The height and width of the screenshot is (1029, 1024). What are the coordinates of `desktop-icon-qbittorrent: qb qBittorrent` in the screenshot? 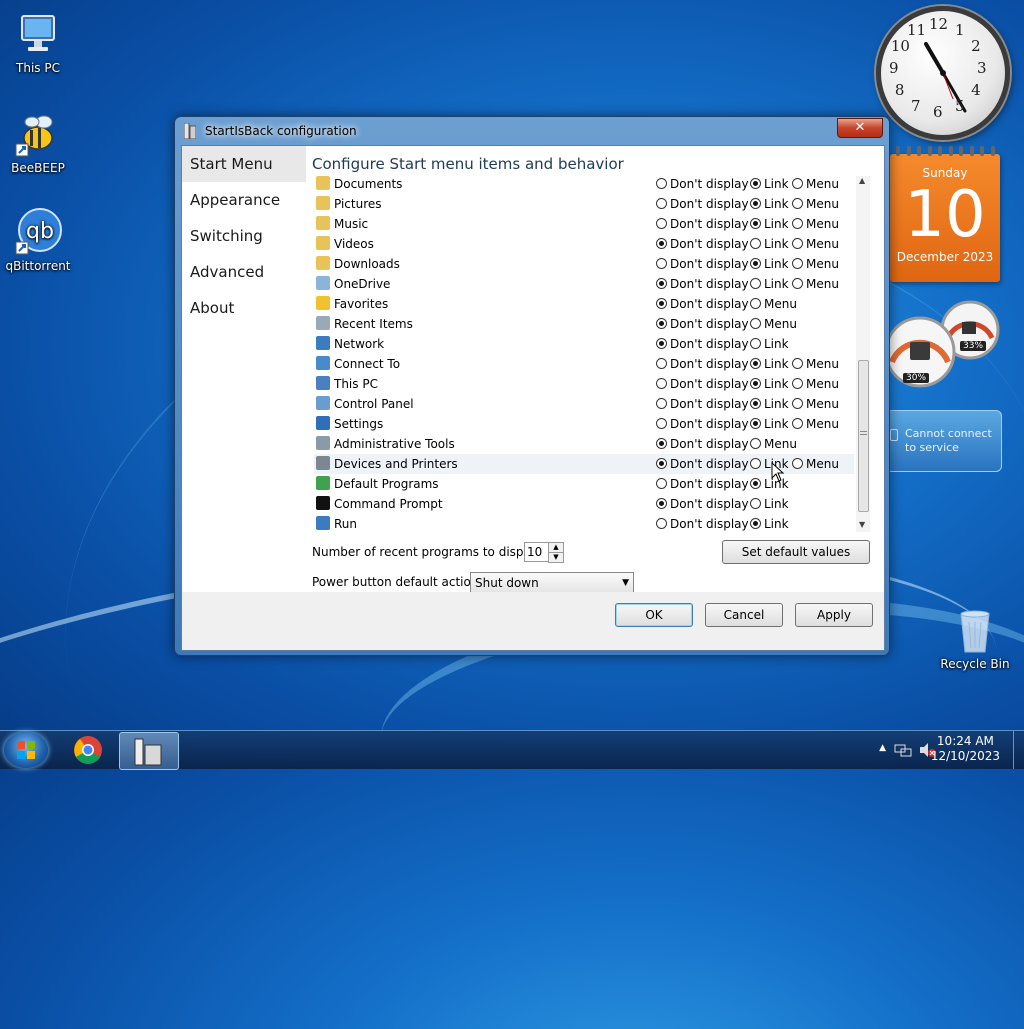 It's located at (38, 240).